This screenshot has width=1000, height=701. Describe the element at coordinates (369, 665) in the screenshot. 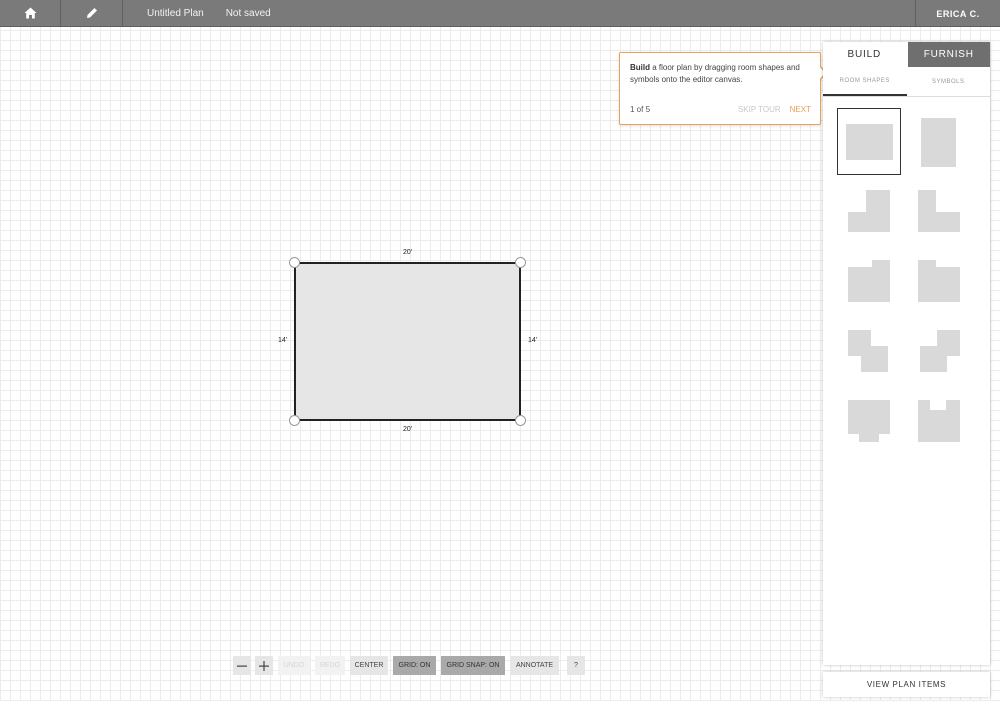

I see `center-button: CENTER` at that location.